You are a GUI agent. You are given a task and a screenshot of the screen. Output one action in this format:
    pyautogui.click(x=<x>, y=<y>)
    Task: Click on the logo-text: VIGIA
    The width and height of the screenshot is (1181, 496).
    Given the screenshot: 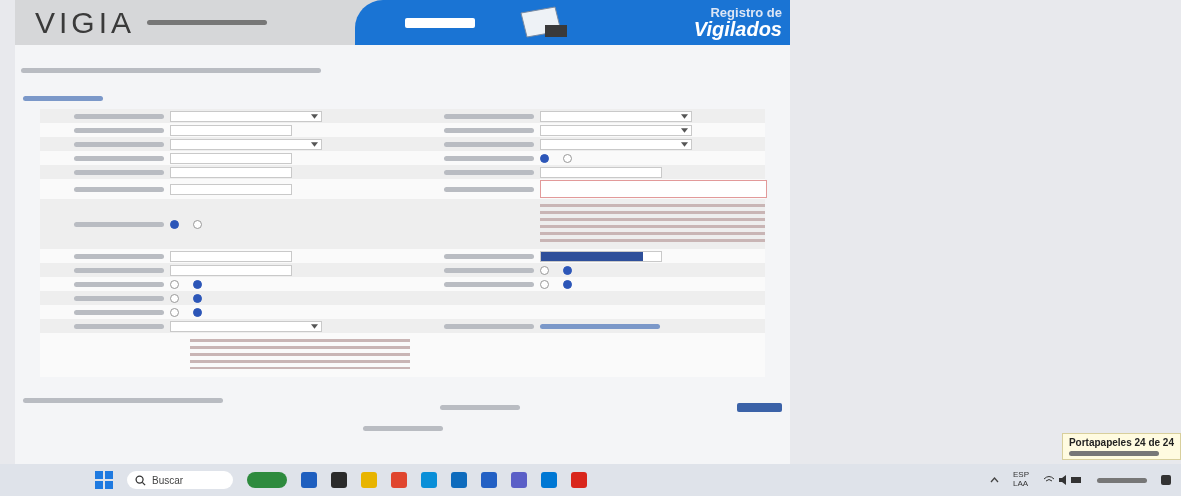 What is the action you would take?
    pyautogui.click(x=85, y=22)
    